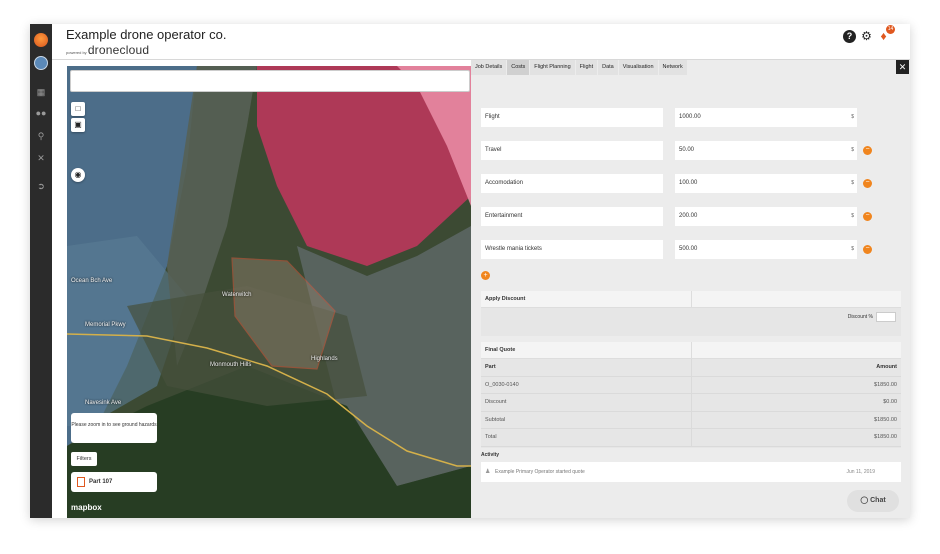 The image size is (940, 554). I want to click on header-icons: ? ⚙ ♦ 14, so click(869, 34).